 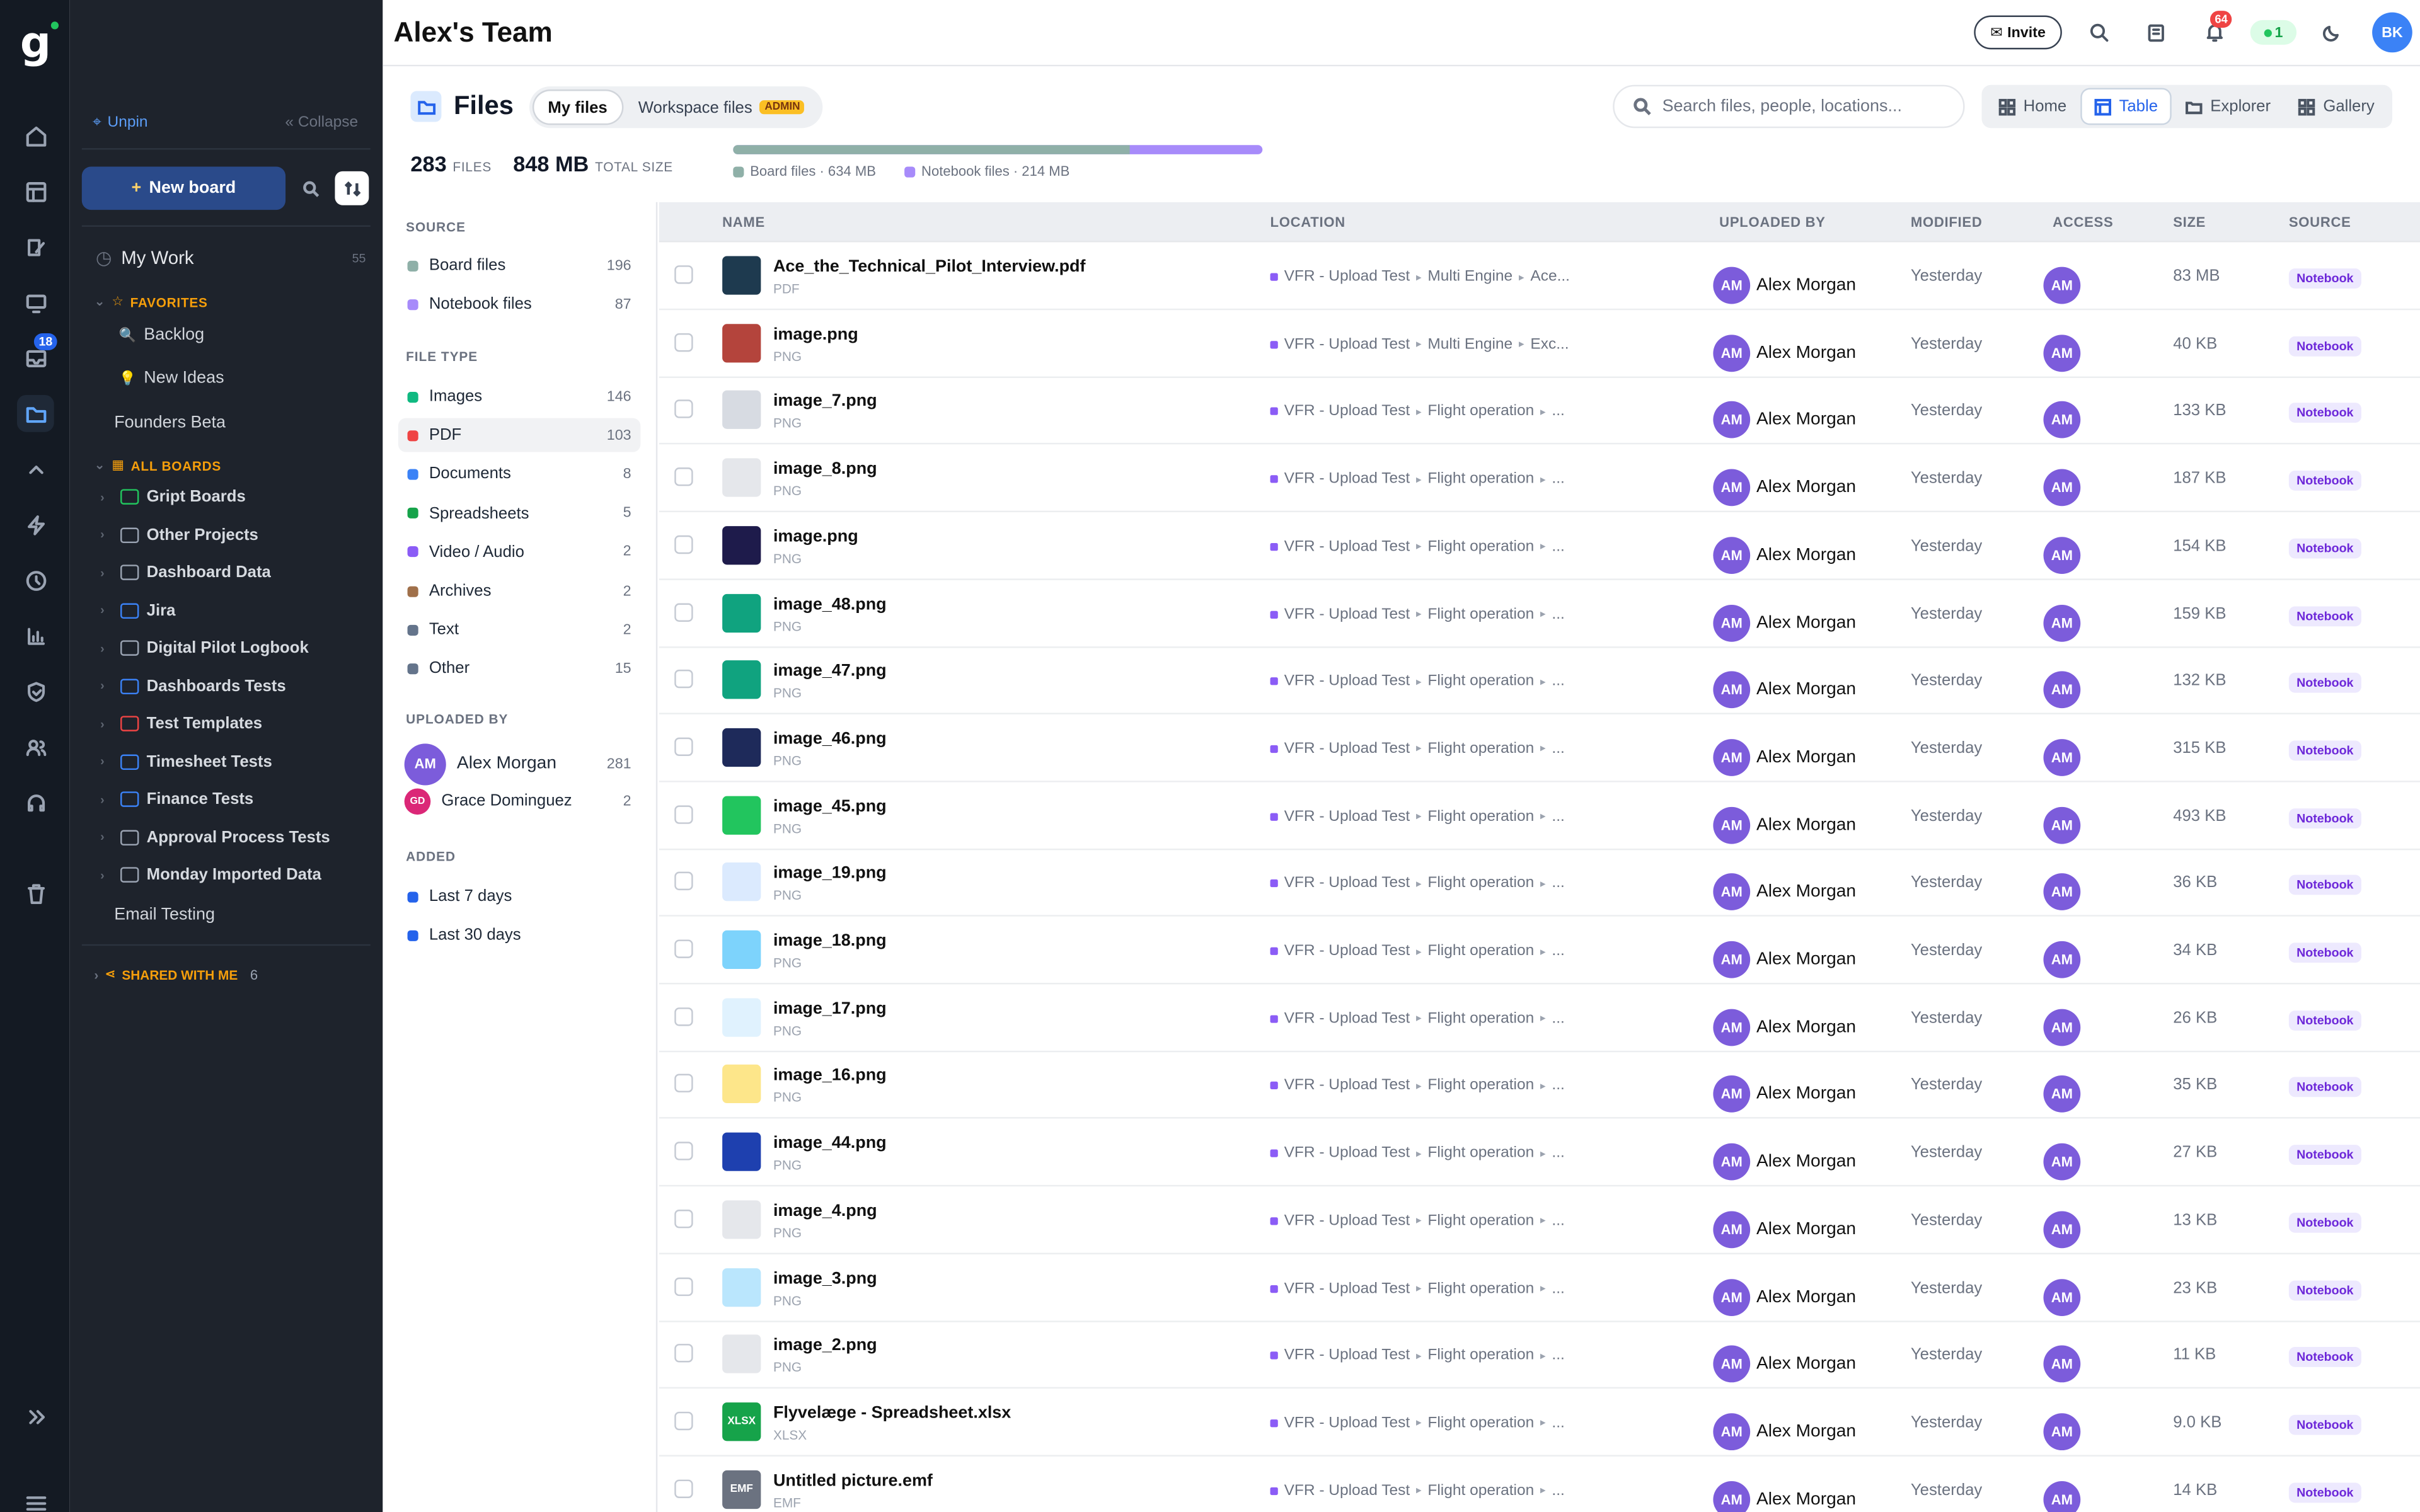 What do you see at coordinates (36, 302) in the screenshot?
I see `monitor-icon` at bounding box center [36, 302].